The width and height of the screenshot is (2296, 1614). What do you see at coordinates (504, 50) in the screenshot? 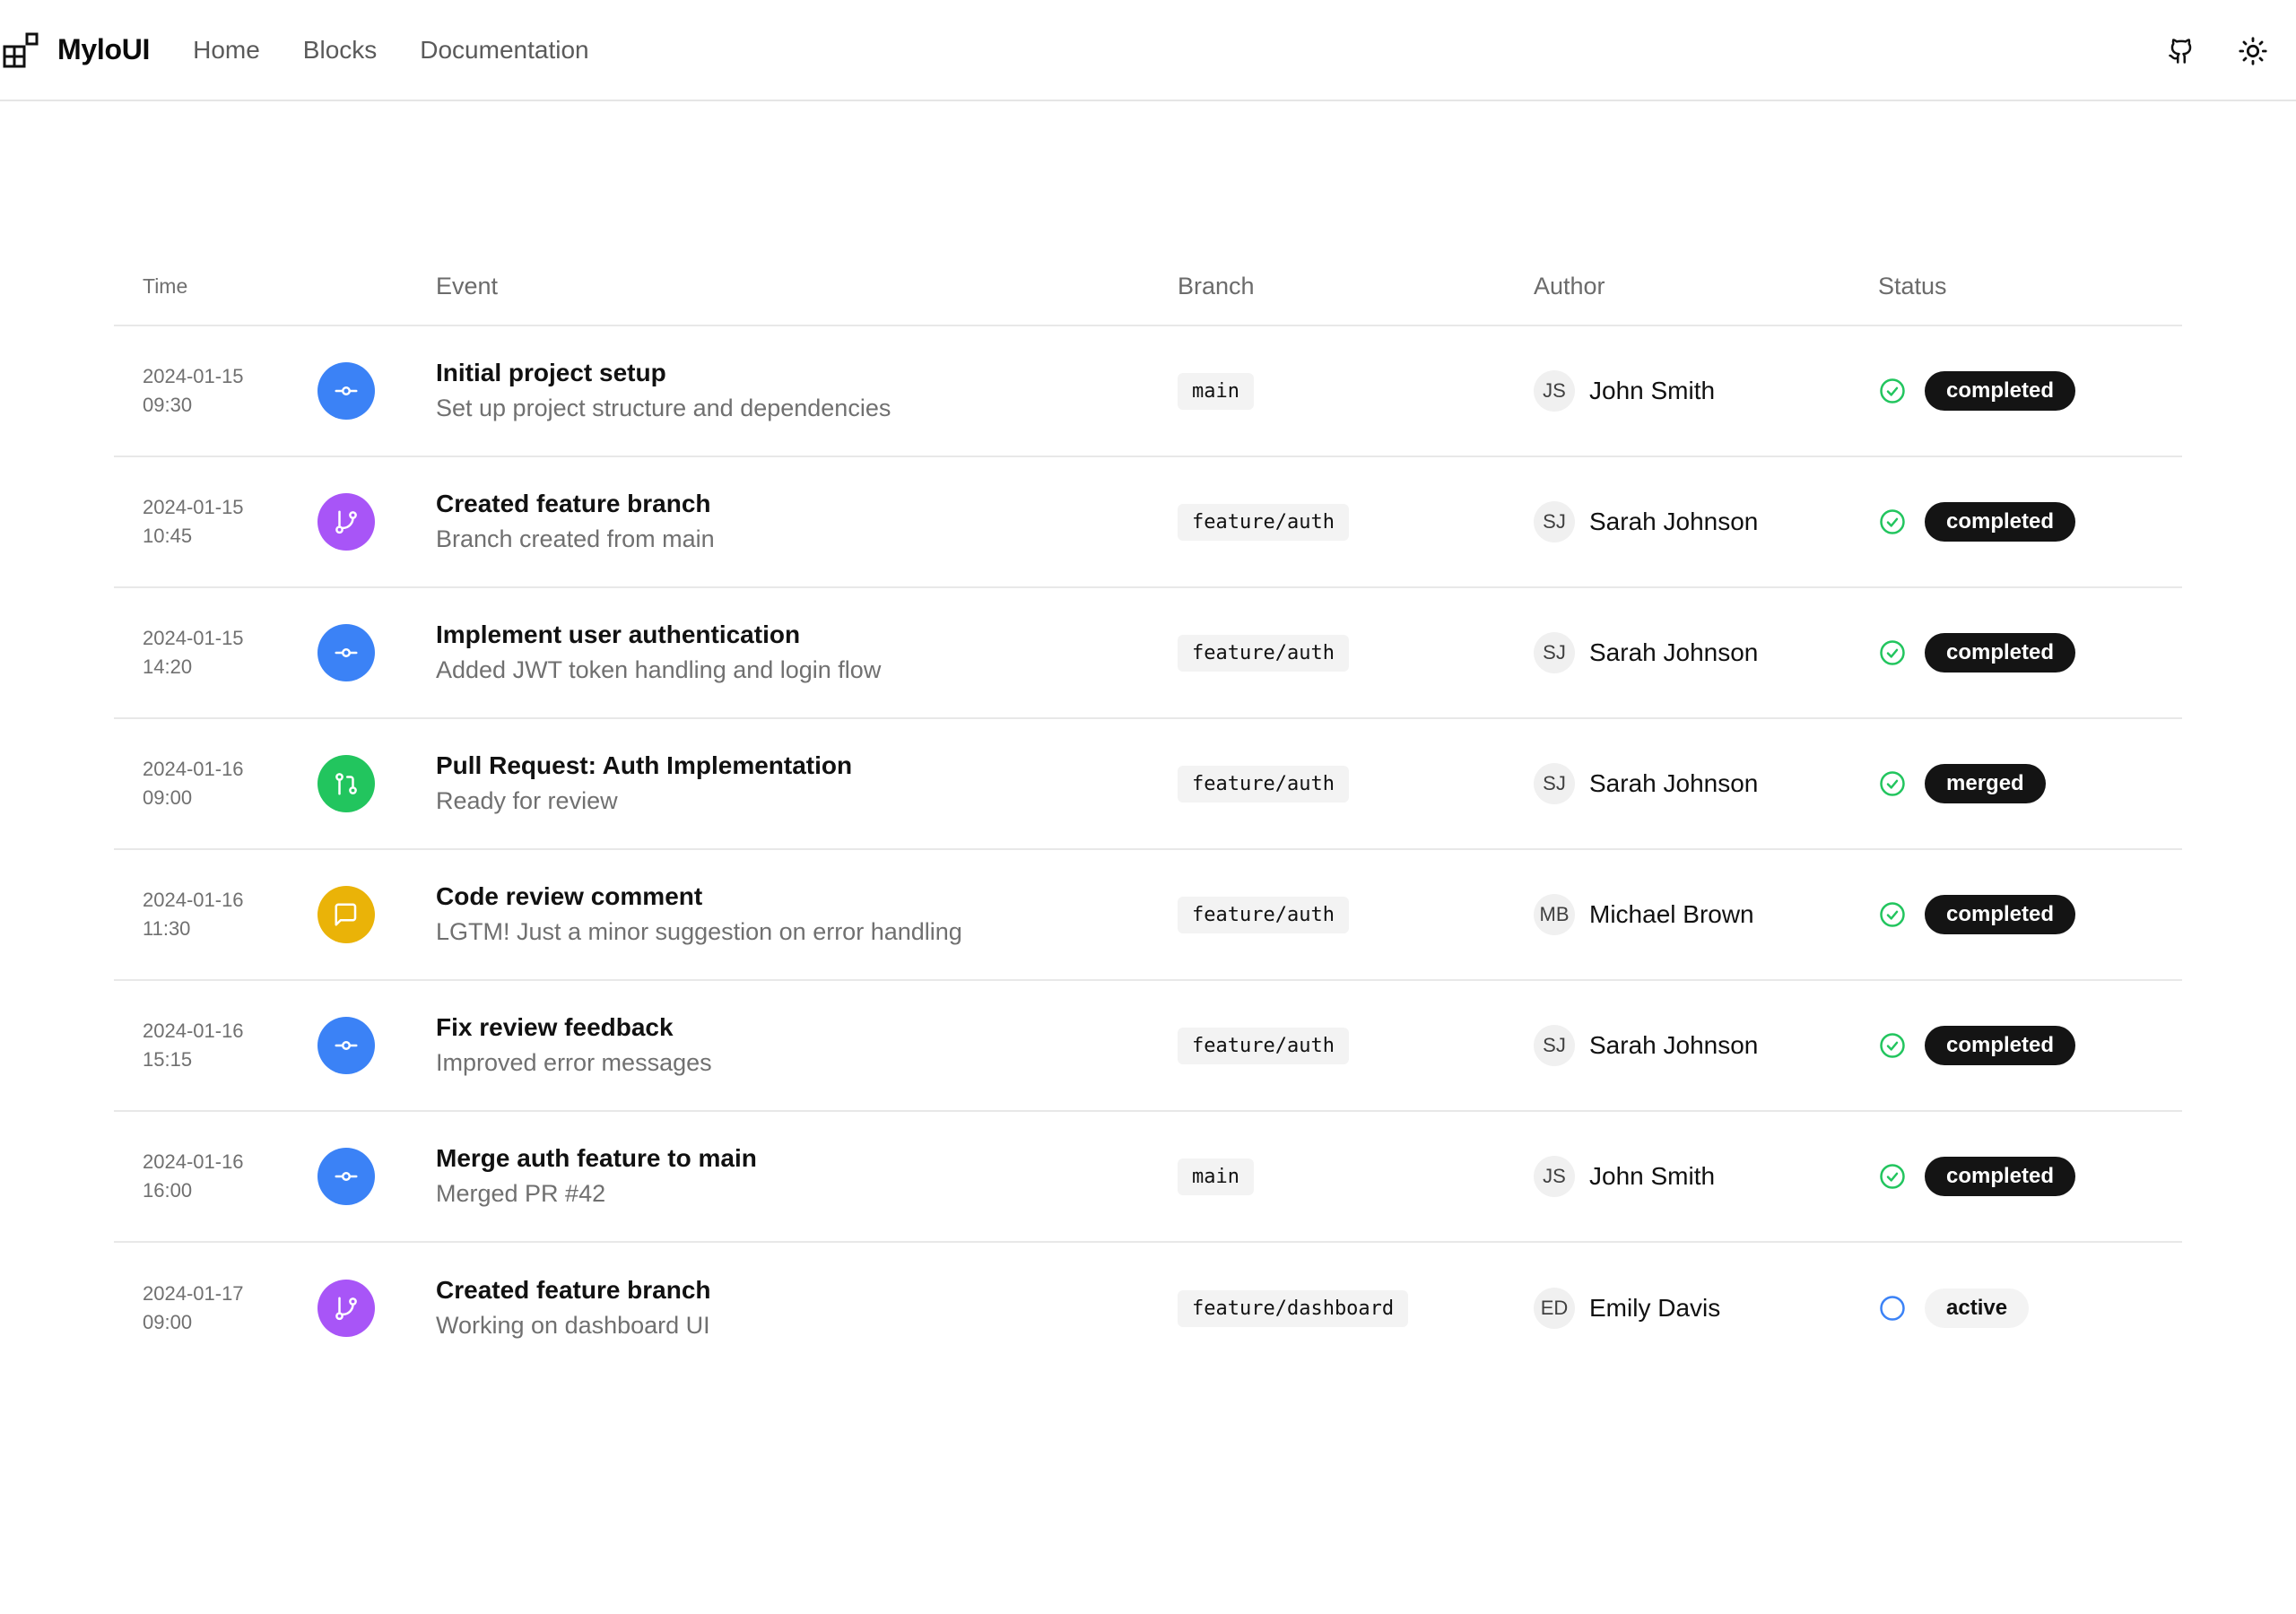
I see `nav-documentation: Documentation` at bounding box center [504, 50].